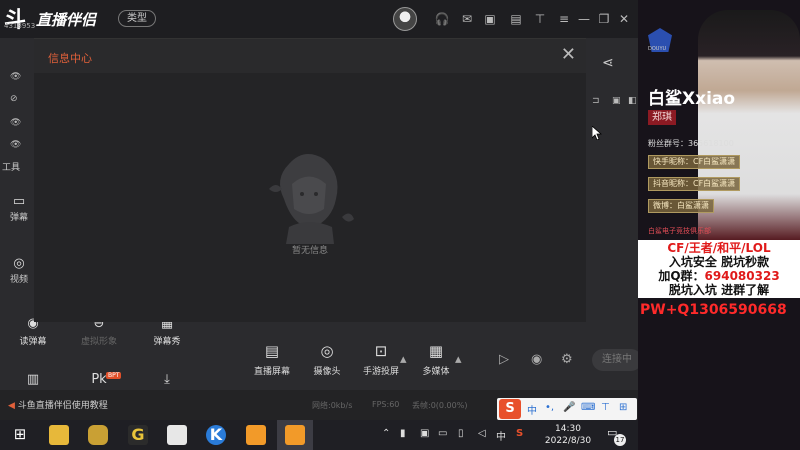 The image size is (800, 450). I want to click on screenshot-icon: ▣, so click(616, 101).